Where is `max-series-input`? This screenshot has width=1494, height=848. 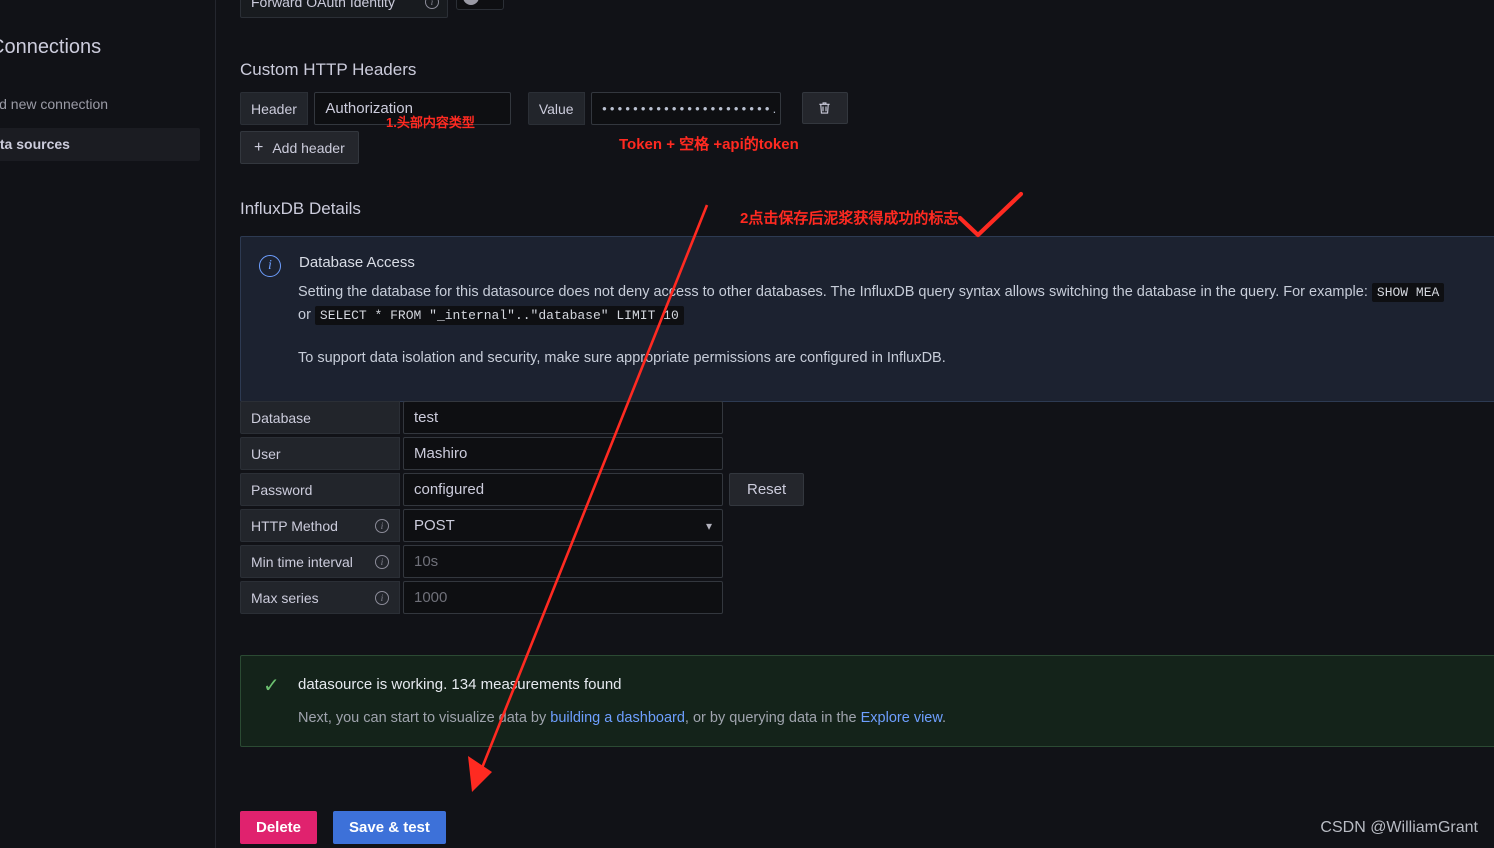 max-series-input is located at coordinates (563, 597).